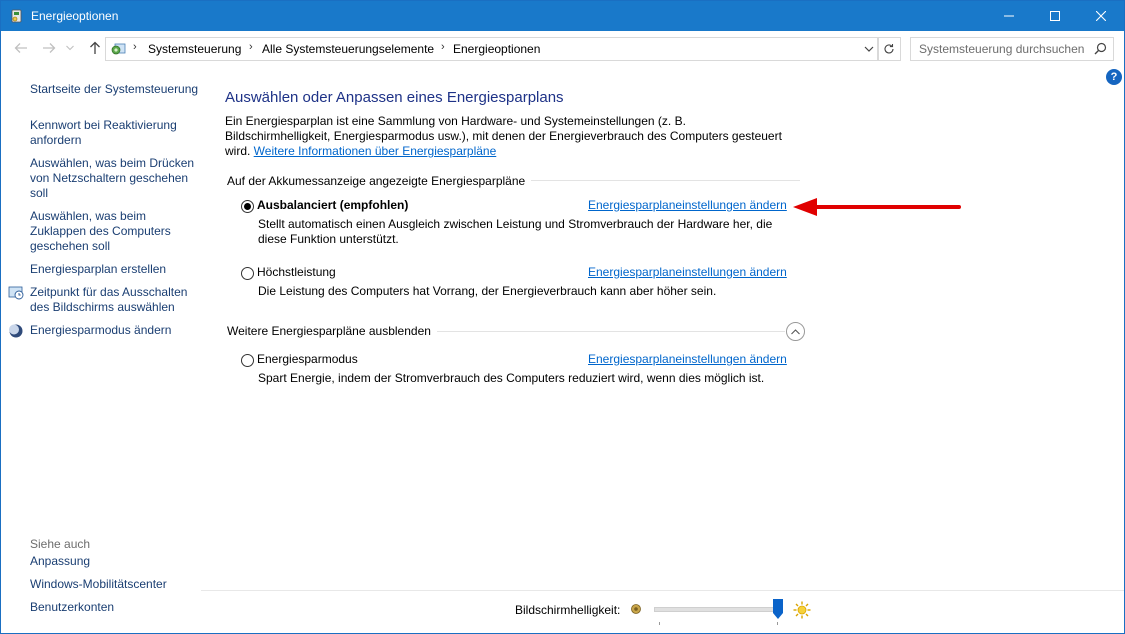 This screenshot has height=634, width=1125. I want to click on back-arrow-icon, so click(20, 48).